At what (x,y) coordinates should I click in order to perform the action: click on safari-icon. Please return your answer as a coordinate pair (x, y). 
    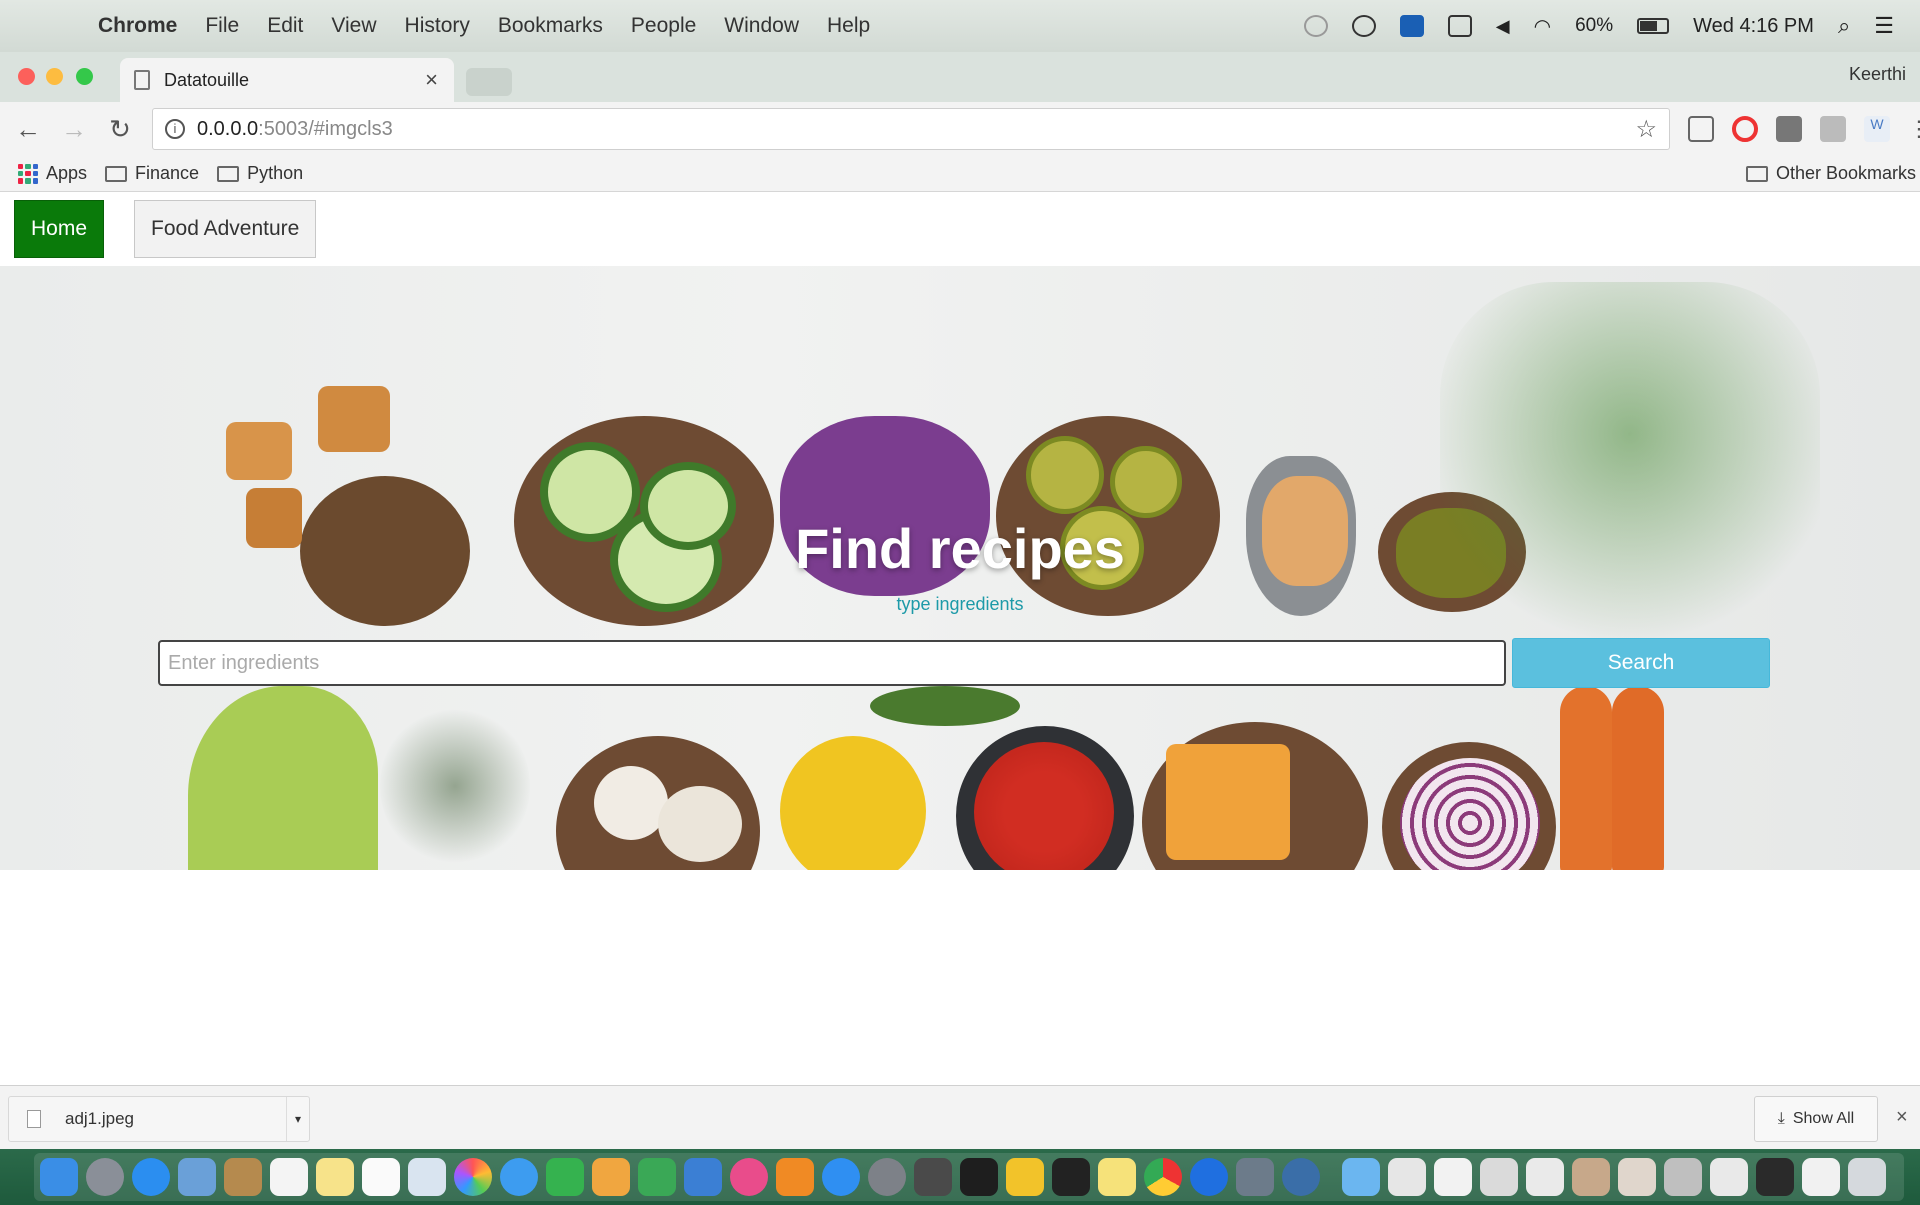
    Looking at the image, I should click on (151, 1177).